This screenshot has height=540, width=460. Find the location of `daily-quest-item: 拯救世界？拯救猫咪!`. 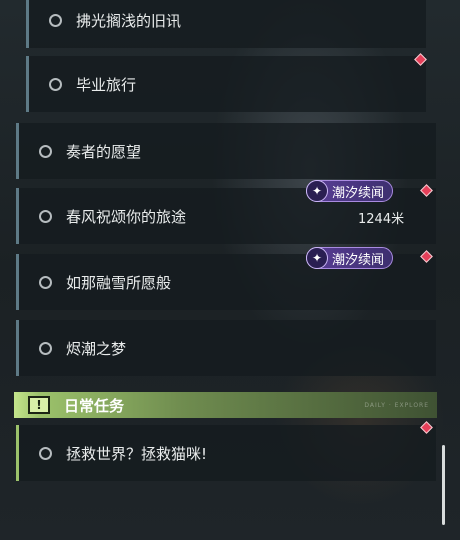

daily-quest-item: 拯救世界？拯救猫咪! is located at coordinates (226, 453).